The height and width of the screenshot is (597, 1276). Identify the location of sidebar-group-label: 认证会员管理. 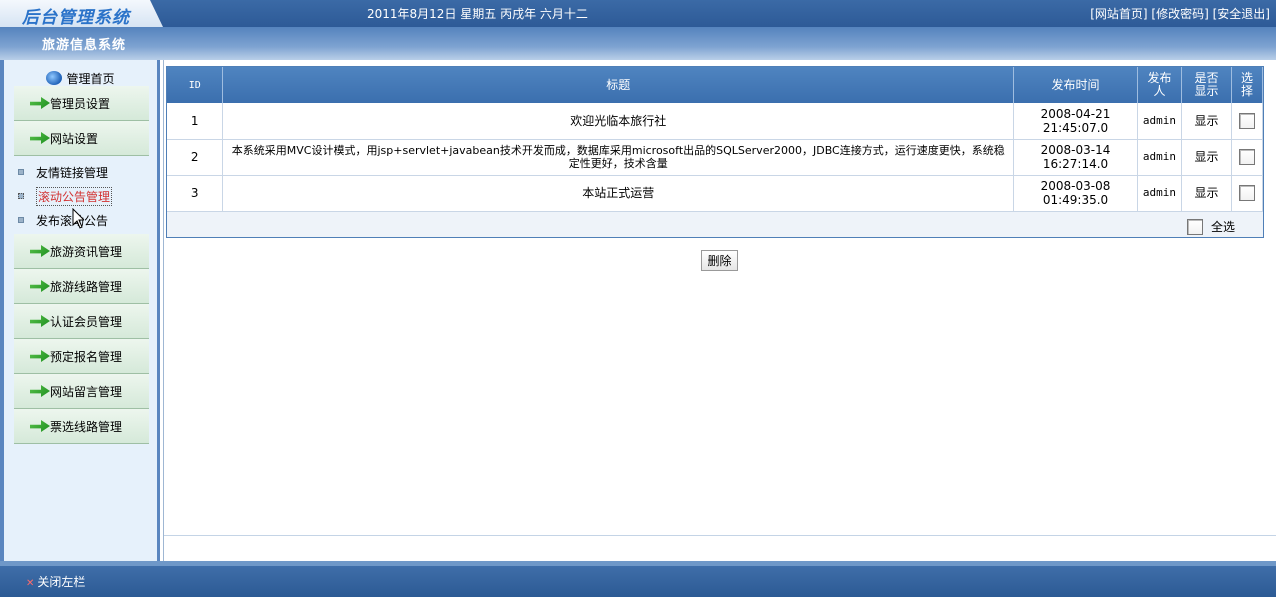
(86, 321).